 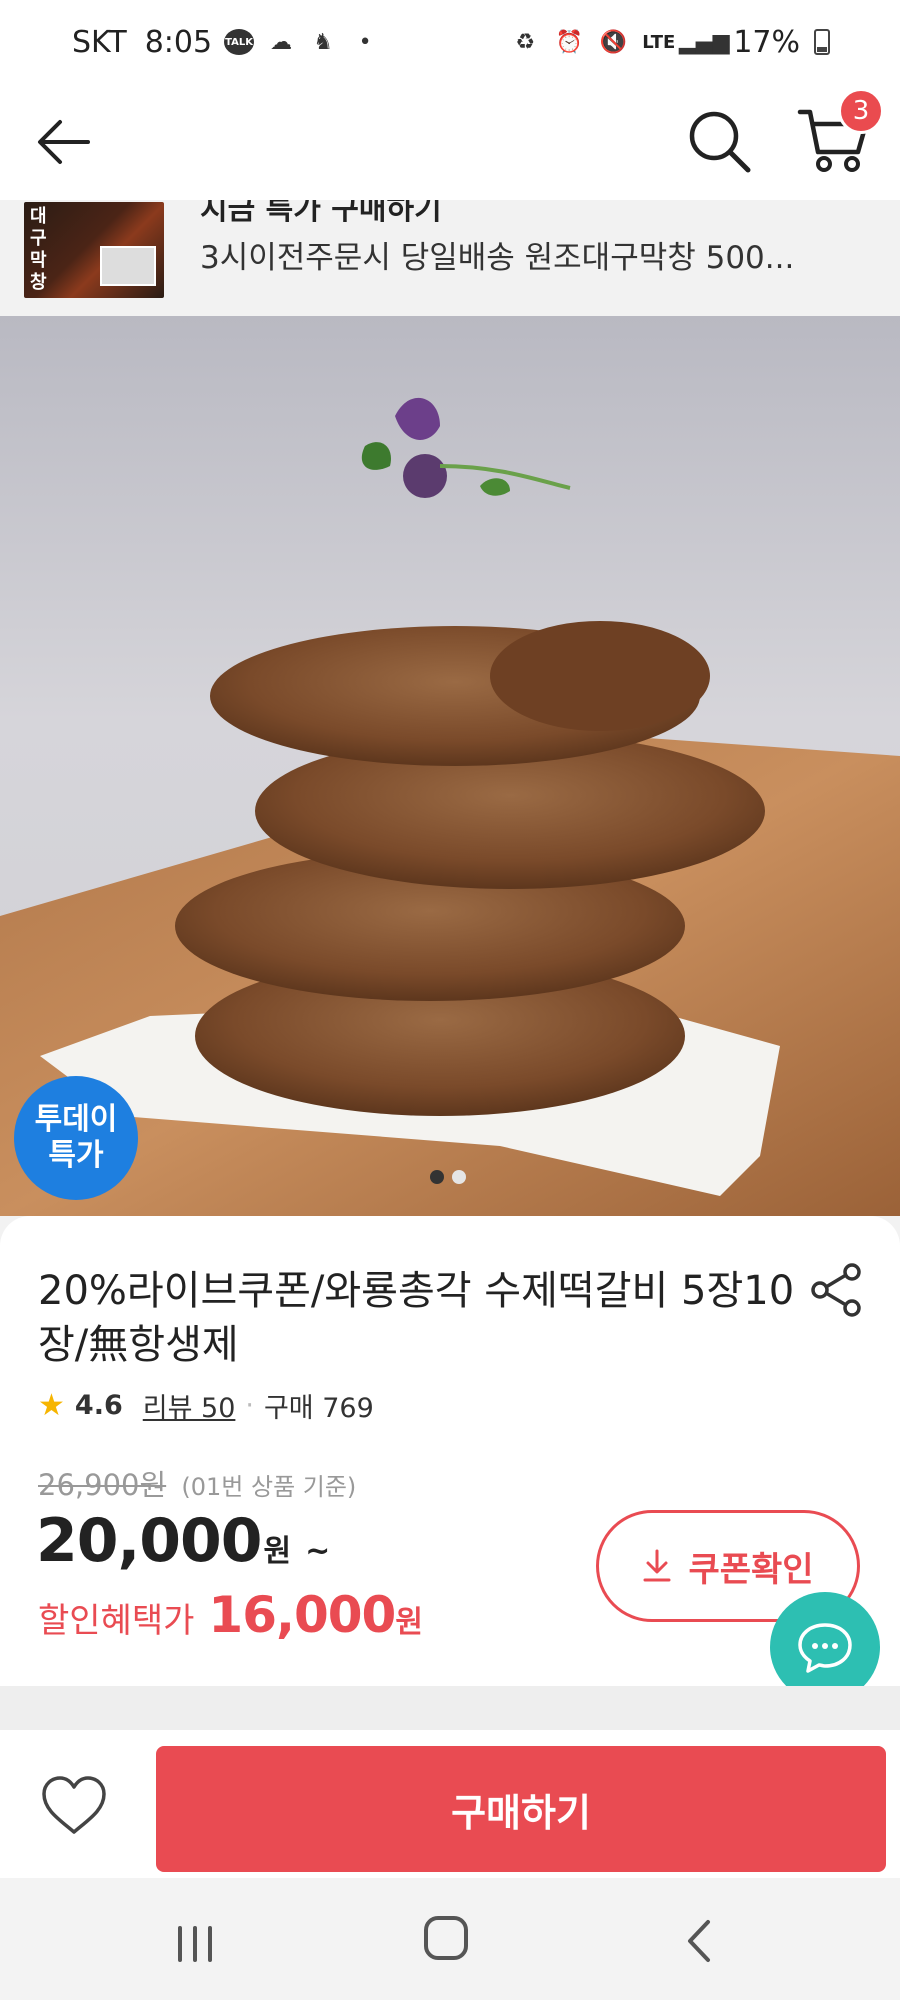 I want to click on share-button, so click(x=836, y=1290).